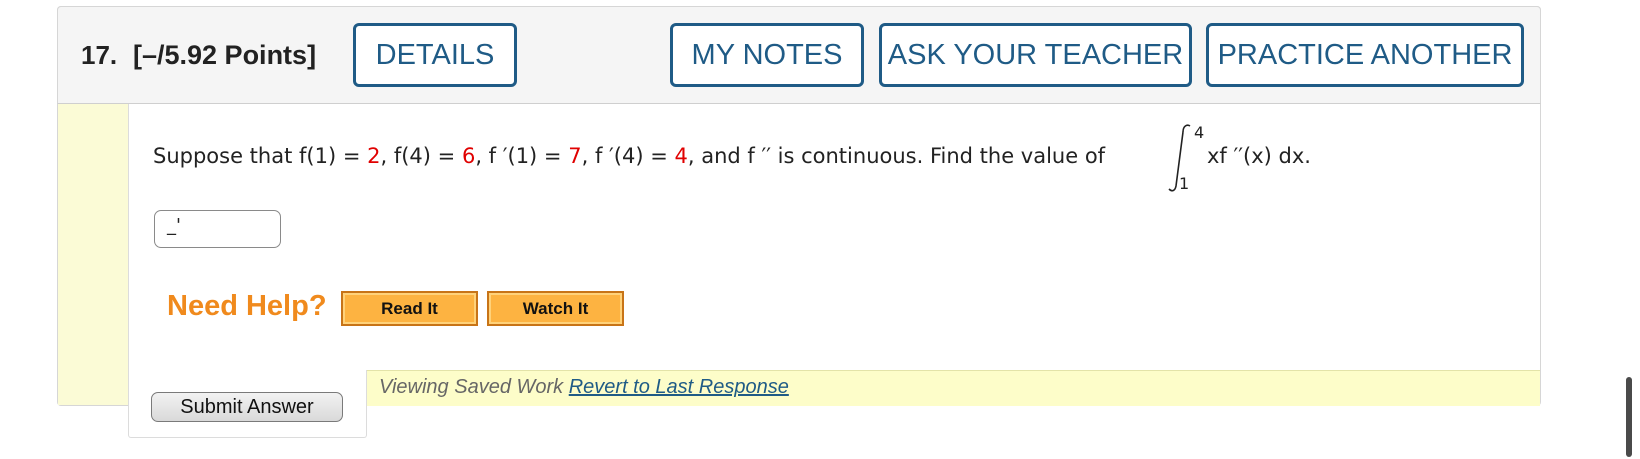 This screenshot has height=459, width=1640. I want to click on question-status-stripe, so click(93, 254).